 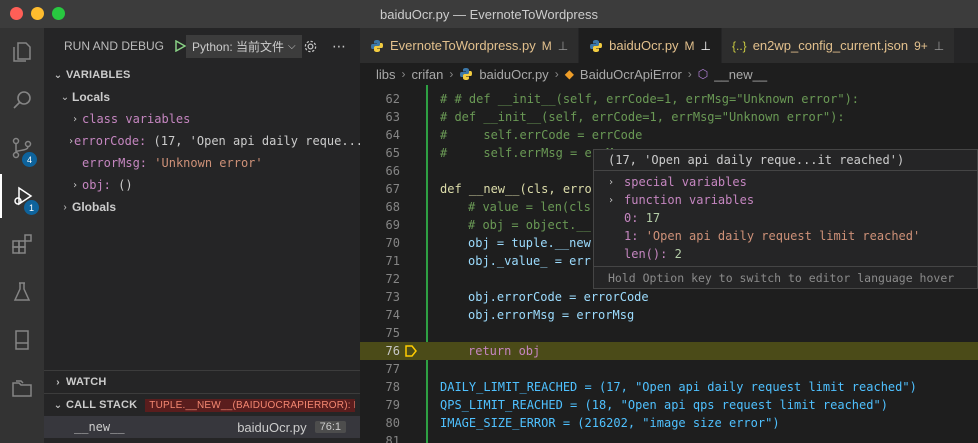 What do you see at coordinates (428, 74) in the screenshot?
I see `breadcrumb-item: crifan` at bounding box center [428, 74].